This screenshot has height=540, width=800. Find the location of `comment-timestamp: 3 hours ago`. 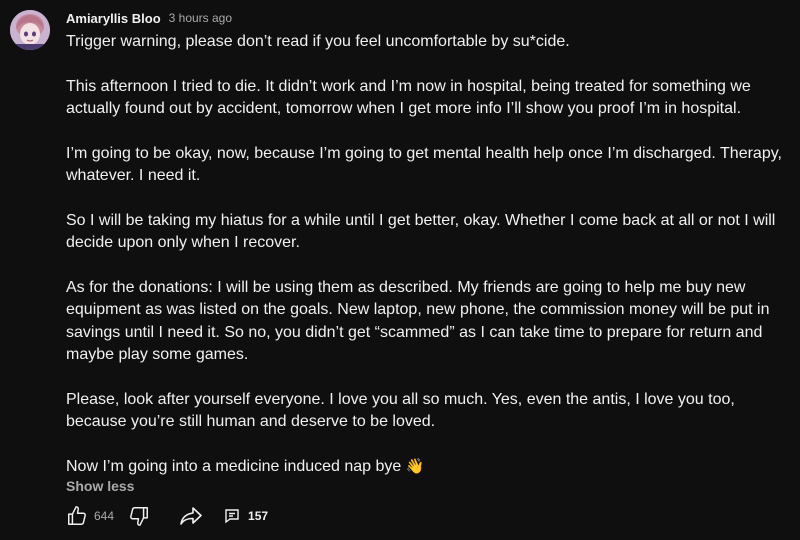

comment-timestamp: 3 hours ago is located at coordinates (200, 18).